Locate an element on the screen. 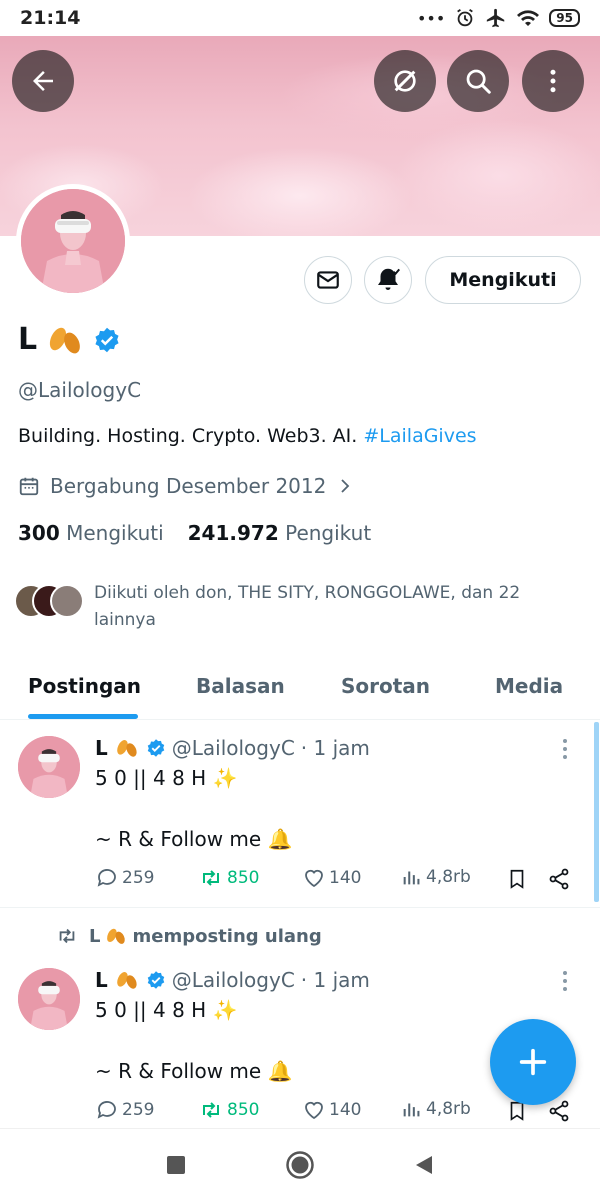  profile-tabs: Postingan Balasan Sorotan Media is located at coordinates (300, 690).